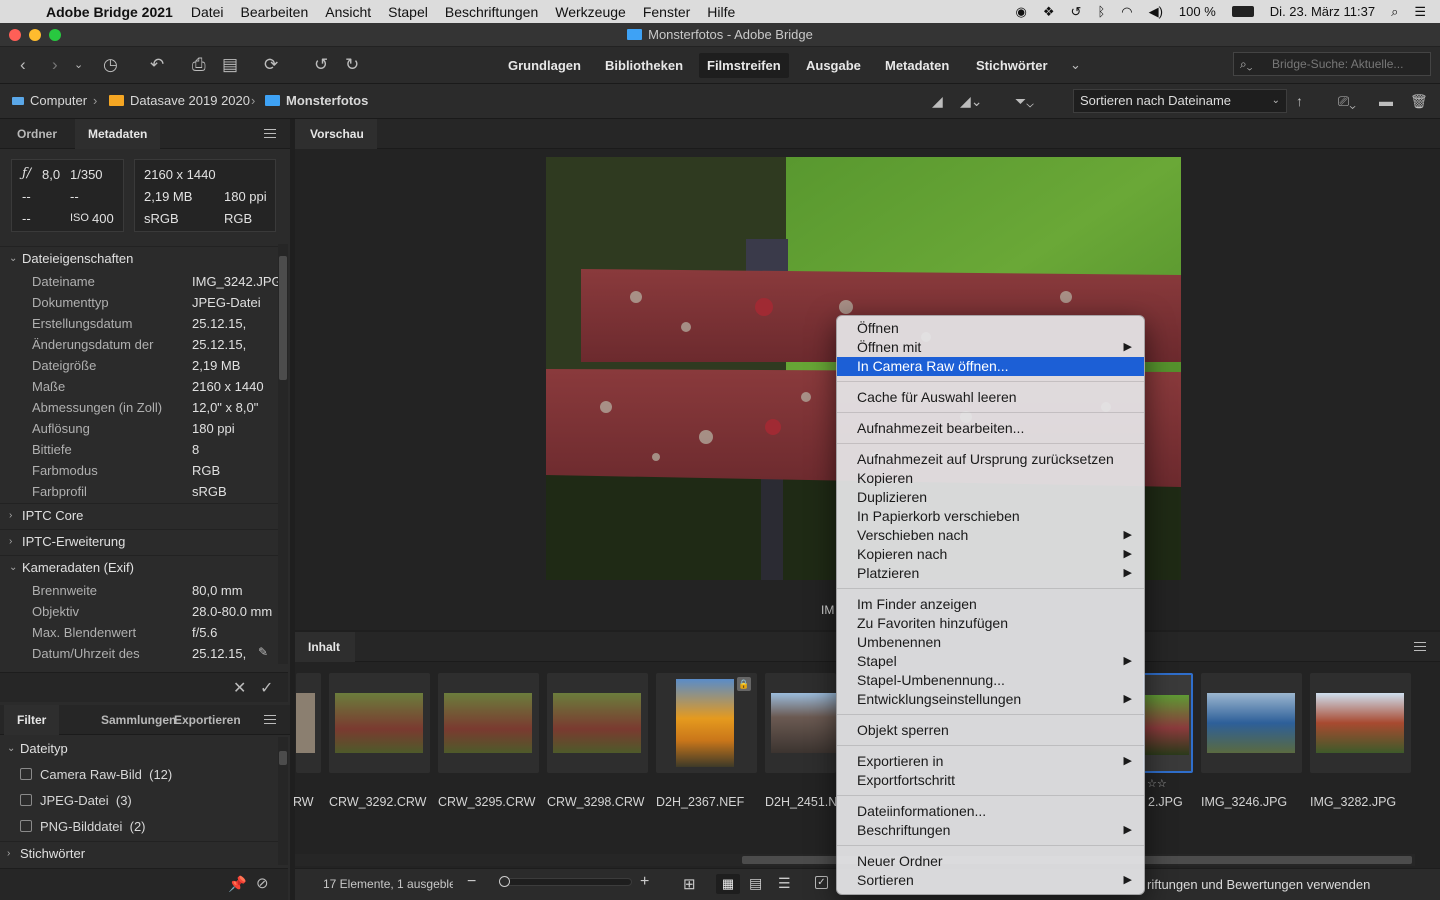  What do you see at coordinates (283, 454) in the screenshot?
I see `metadata-scrollbar` at bounding box center [283, 454].